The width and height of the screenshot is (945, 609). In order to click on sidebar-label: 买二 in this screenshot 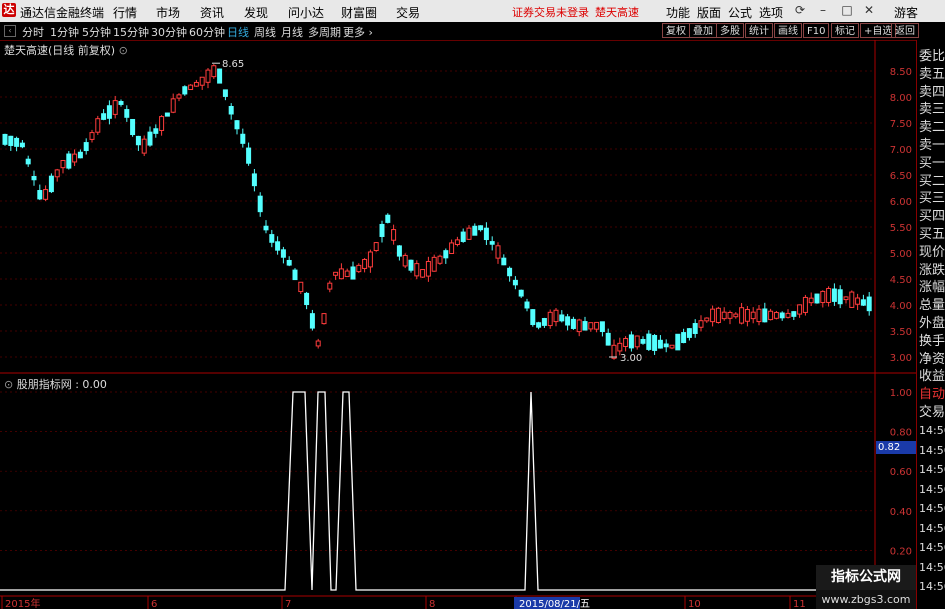, I will do `click(932, 181)`.